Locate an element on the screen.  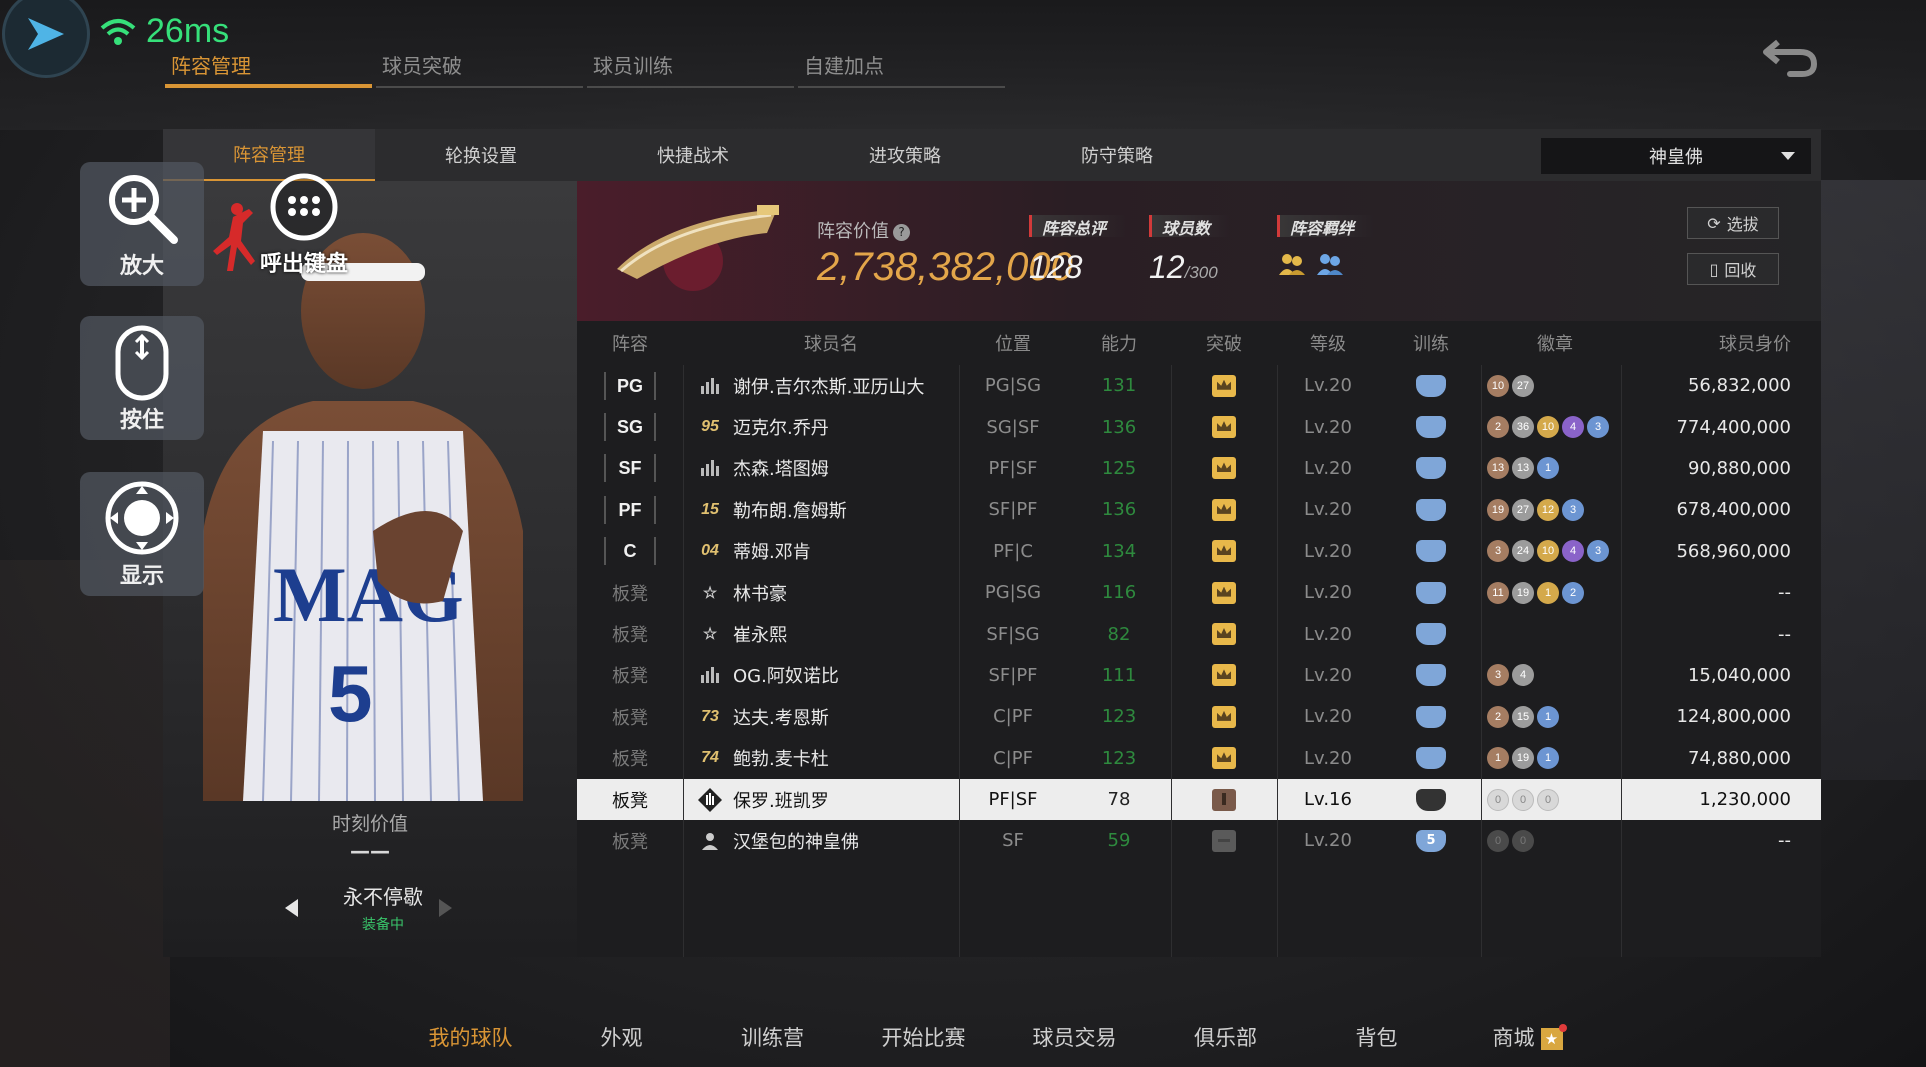
subtab-quick-tactics: 快捷战术 is located at coordinates (693, 155).